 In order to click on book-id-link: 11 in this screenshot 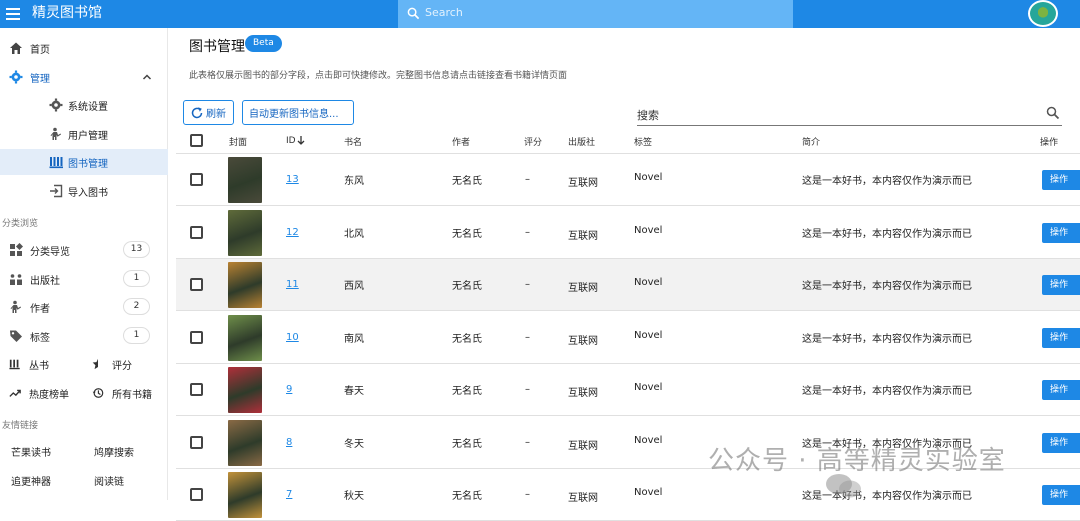, I will do `click(292, 284)`.